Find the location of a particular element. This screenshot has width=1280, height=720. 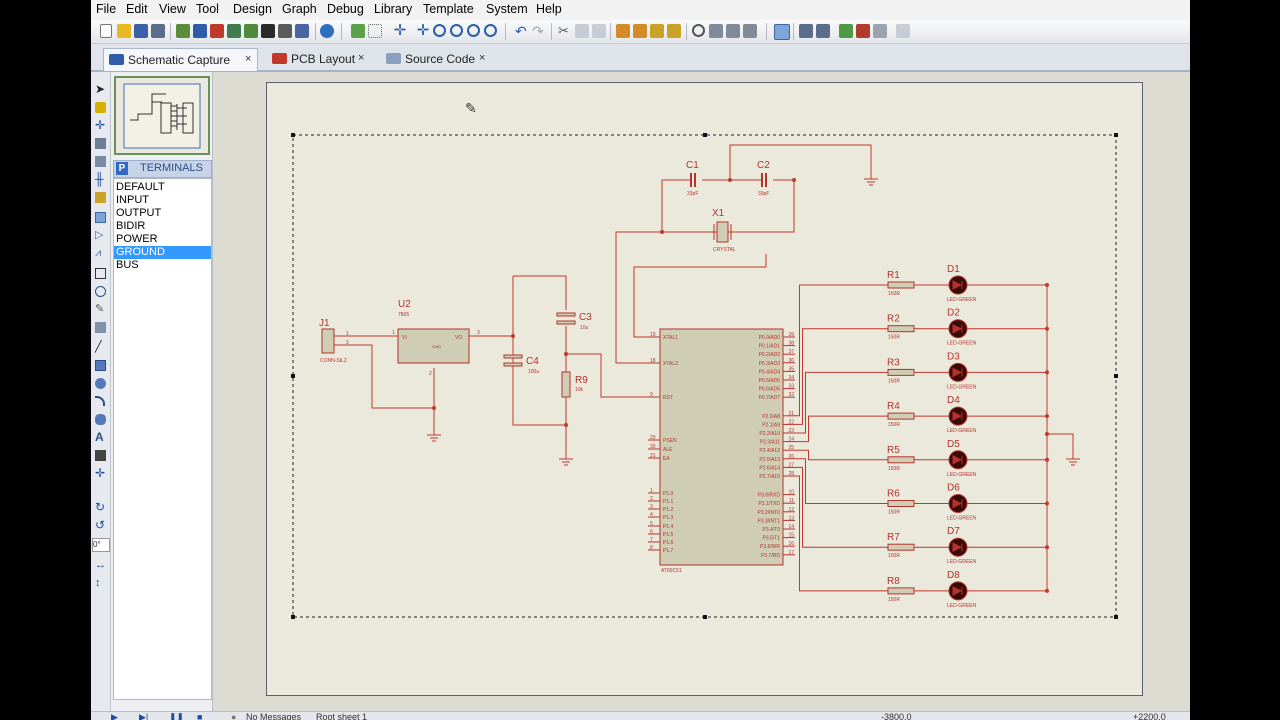

handle-top-center is located at coordinates (705, 135).